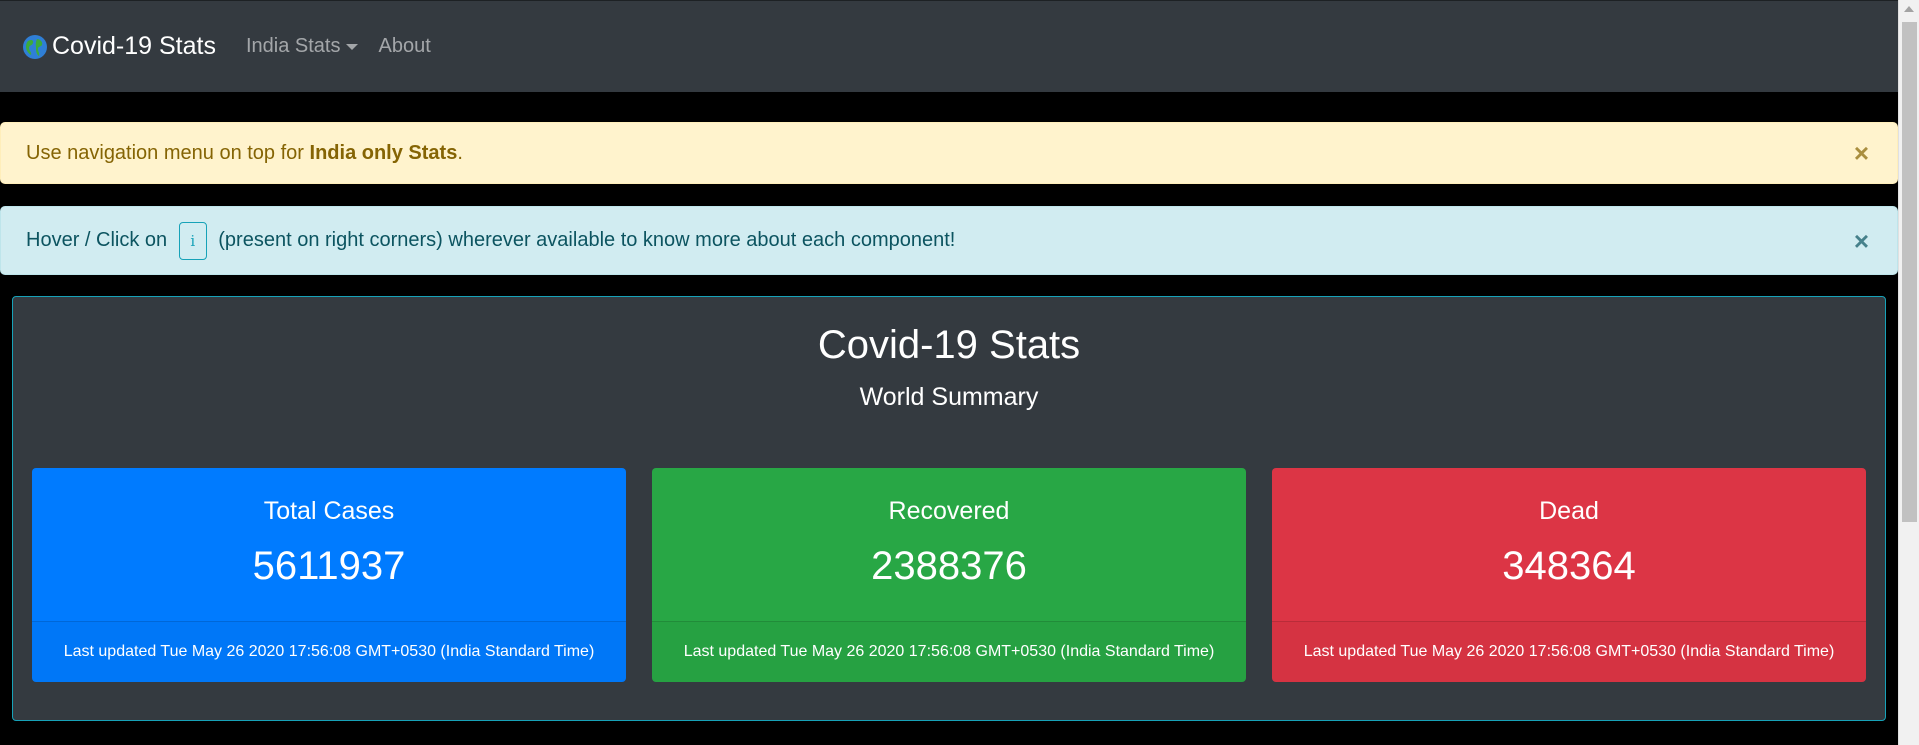 This screenshot has height=745, width=1919. I want to click on warning-alert-suffix: ., so click(460, 152).